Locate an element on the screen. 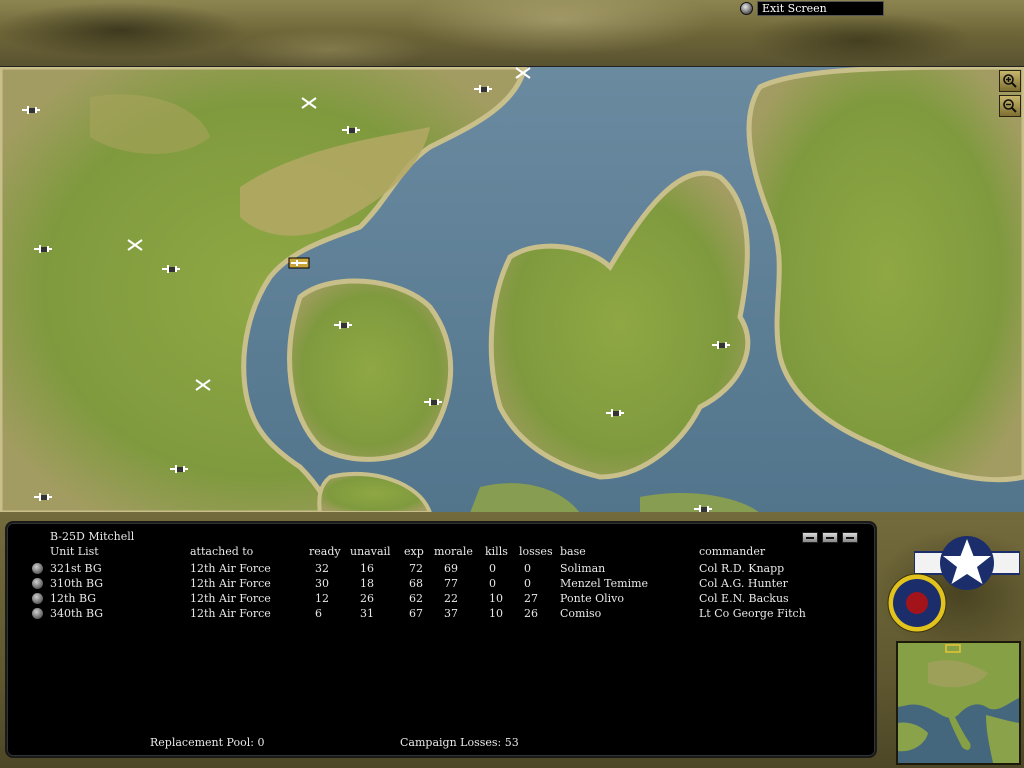 This screenshot has height=768, width=1024. header-losses: losses is located at coordinates (536, 551).